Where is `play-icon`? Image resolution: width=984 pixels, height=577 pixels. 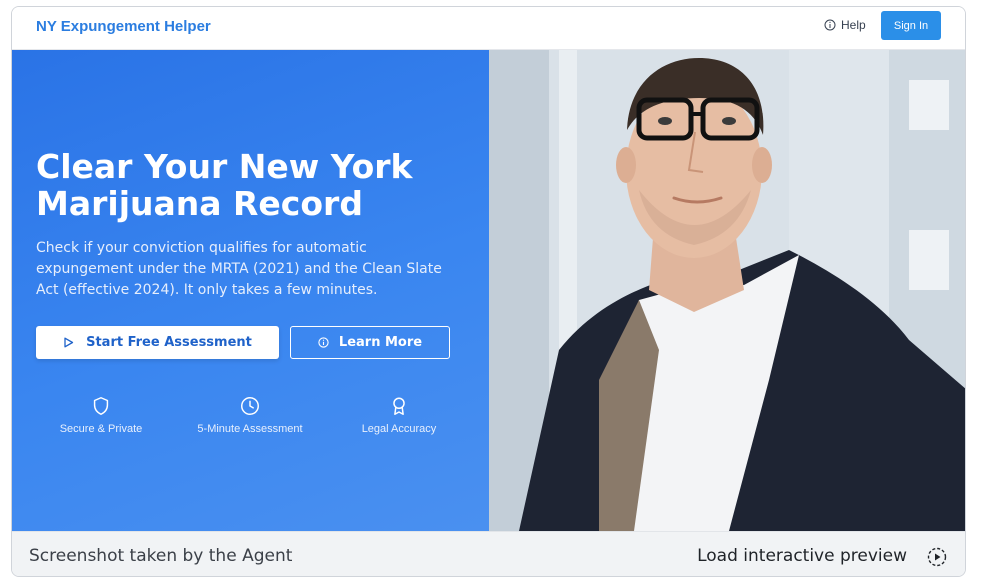 play-icon is located at coordinates (69, 342).